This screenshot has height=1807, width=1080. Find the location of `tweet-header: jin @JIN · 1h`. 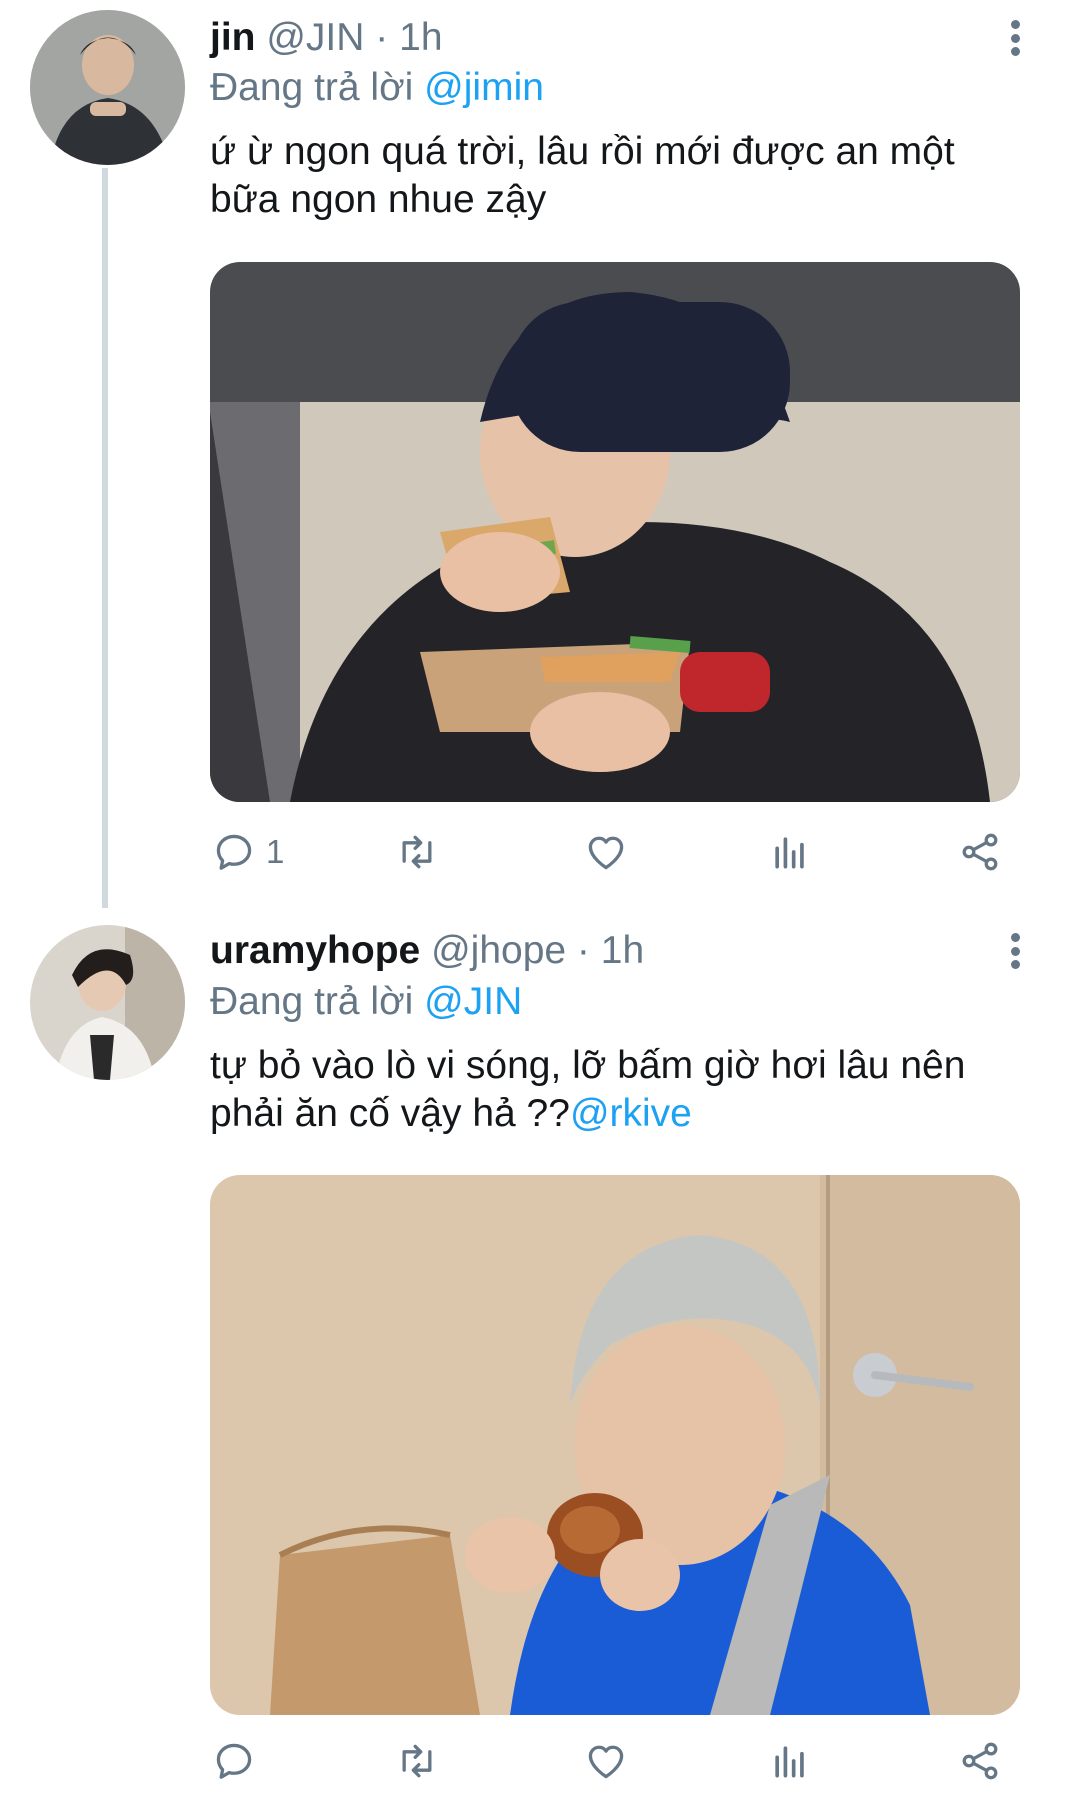

tweet-header: jin @JIN · 1h is located at coordinates (326, 38).